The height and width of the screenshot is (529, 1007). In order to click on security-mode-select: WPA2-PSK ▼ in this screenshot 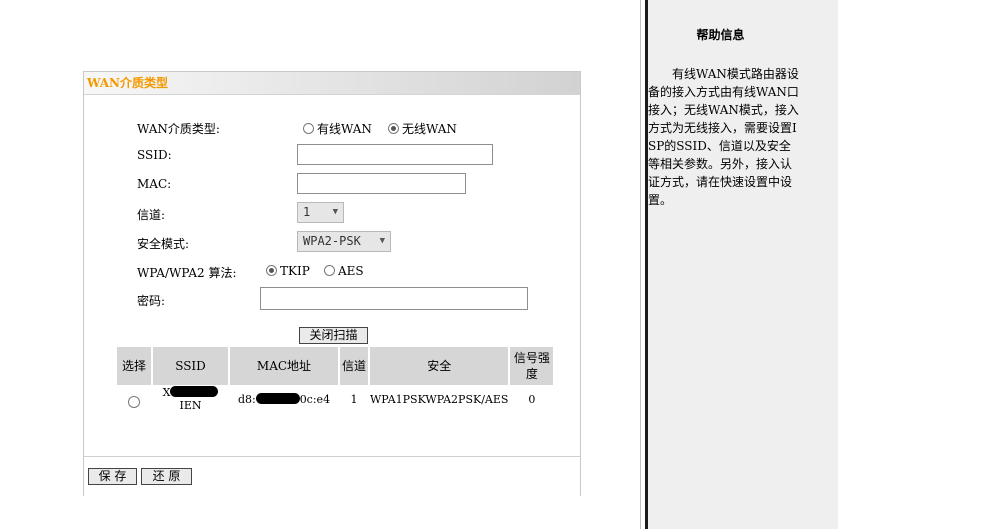, I will do `click(344, 241)`.